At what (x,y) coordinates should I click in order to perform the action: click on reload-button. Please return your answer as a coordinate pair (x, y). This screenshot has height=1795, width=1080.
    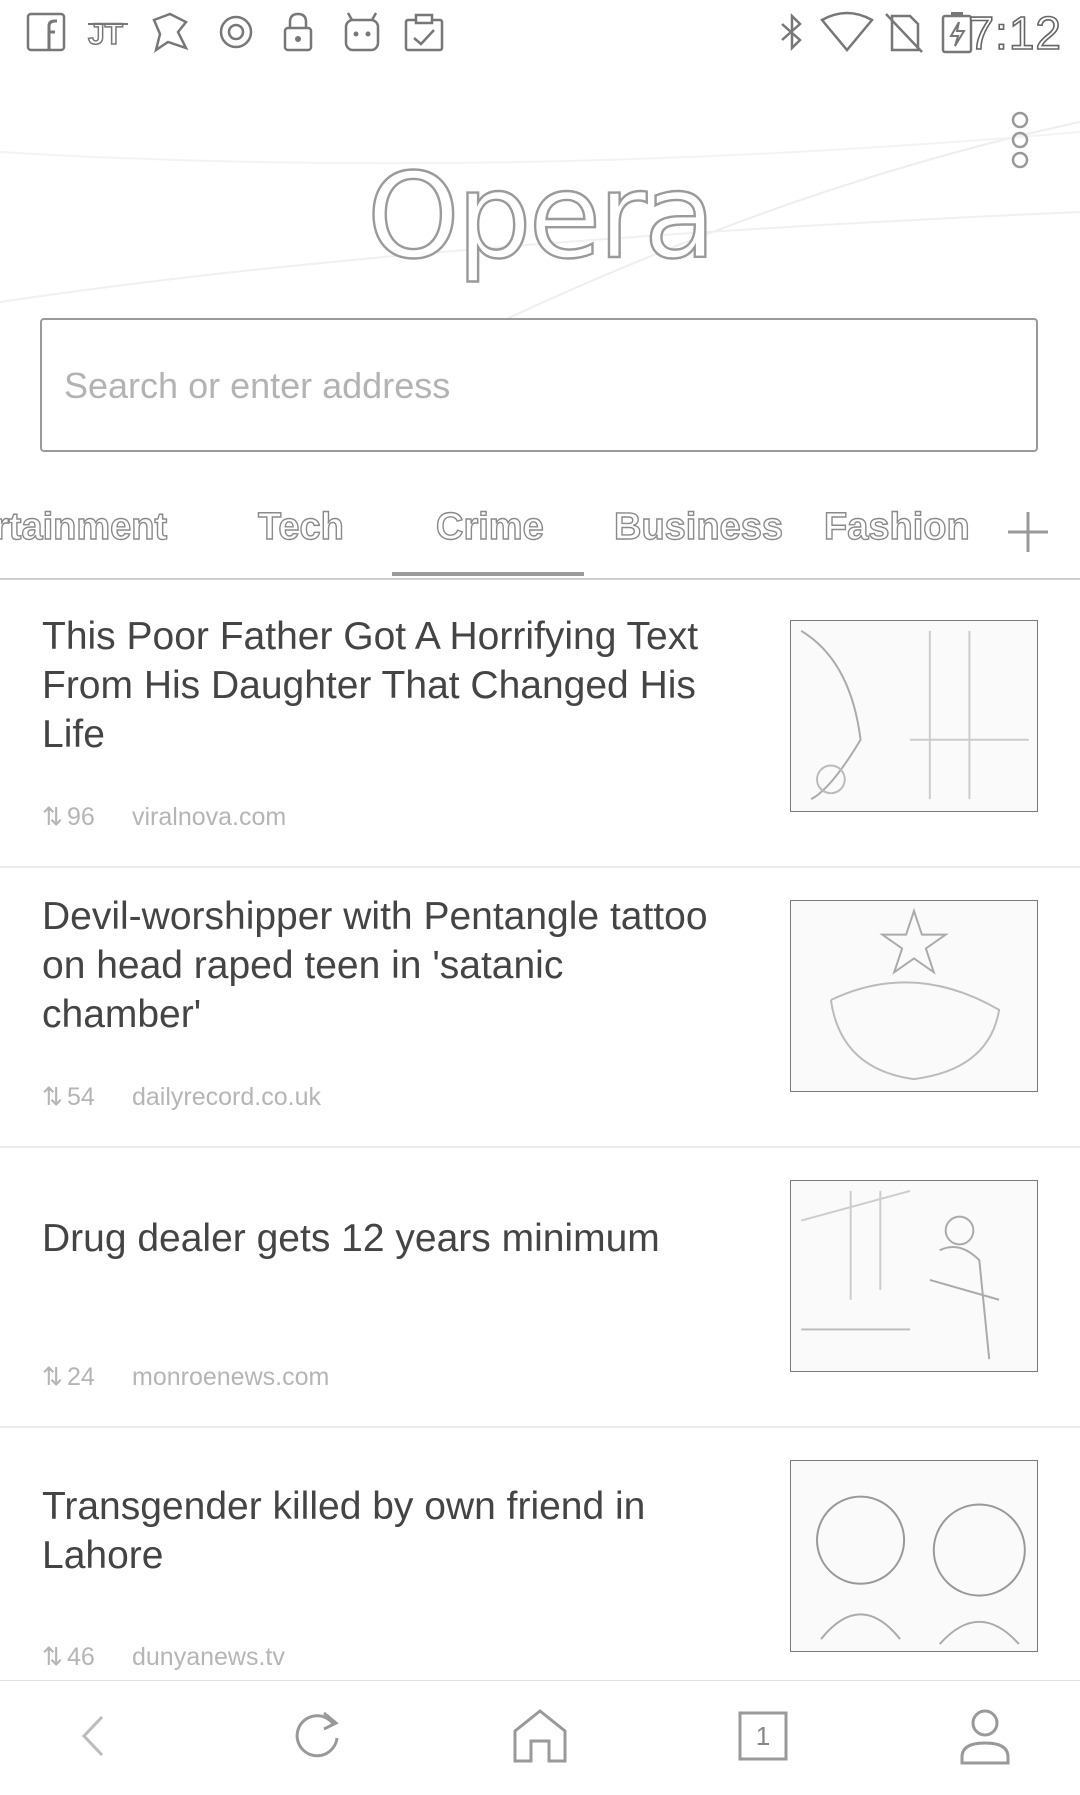
    Looking at the image, I should click on (317, 1736).